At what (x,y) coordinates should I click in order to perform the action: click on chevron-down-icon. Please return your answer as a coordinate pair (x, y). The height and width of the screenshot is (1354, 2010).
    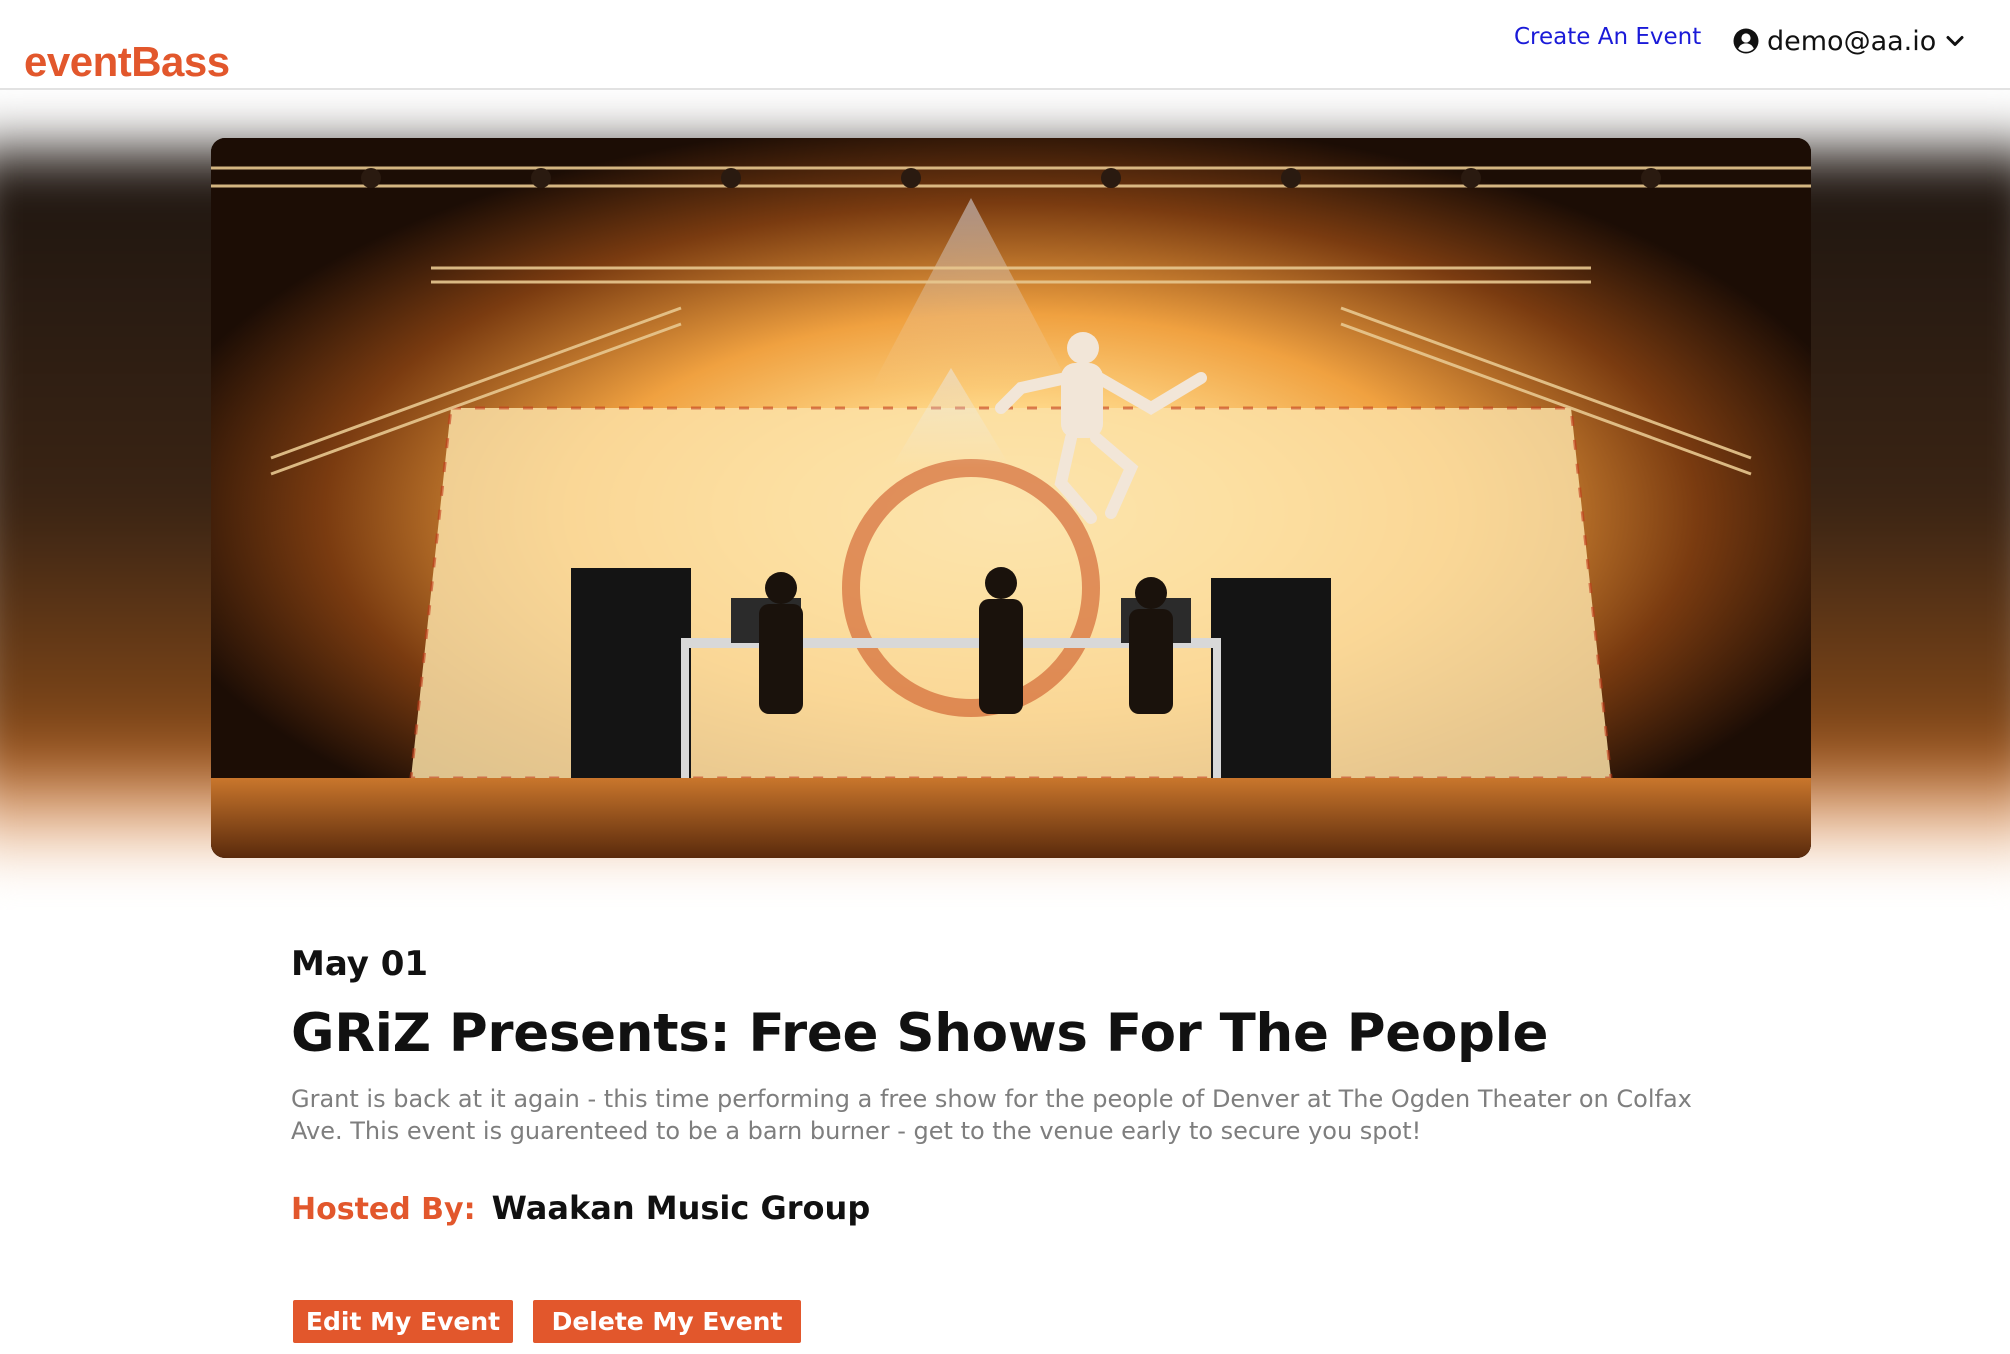
    Looking at the image, I should click on (1955, 41).